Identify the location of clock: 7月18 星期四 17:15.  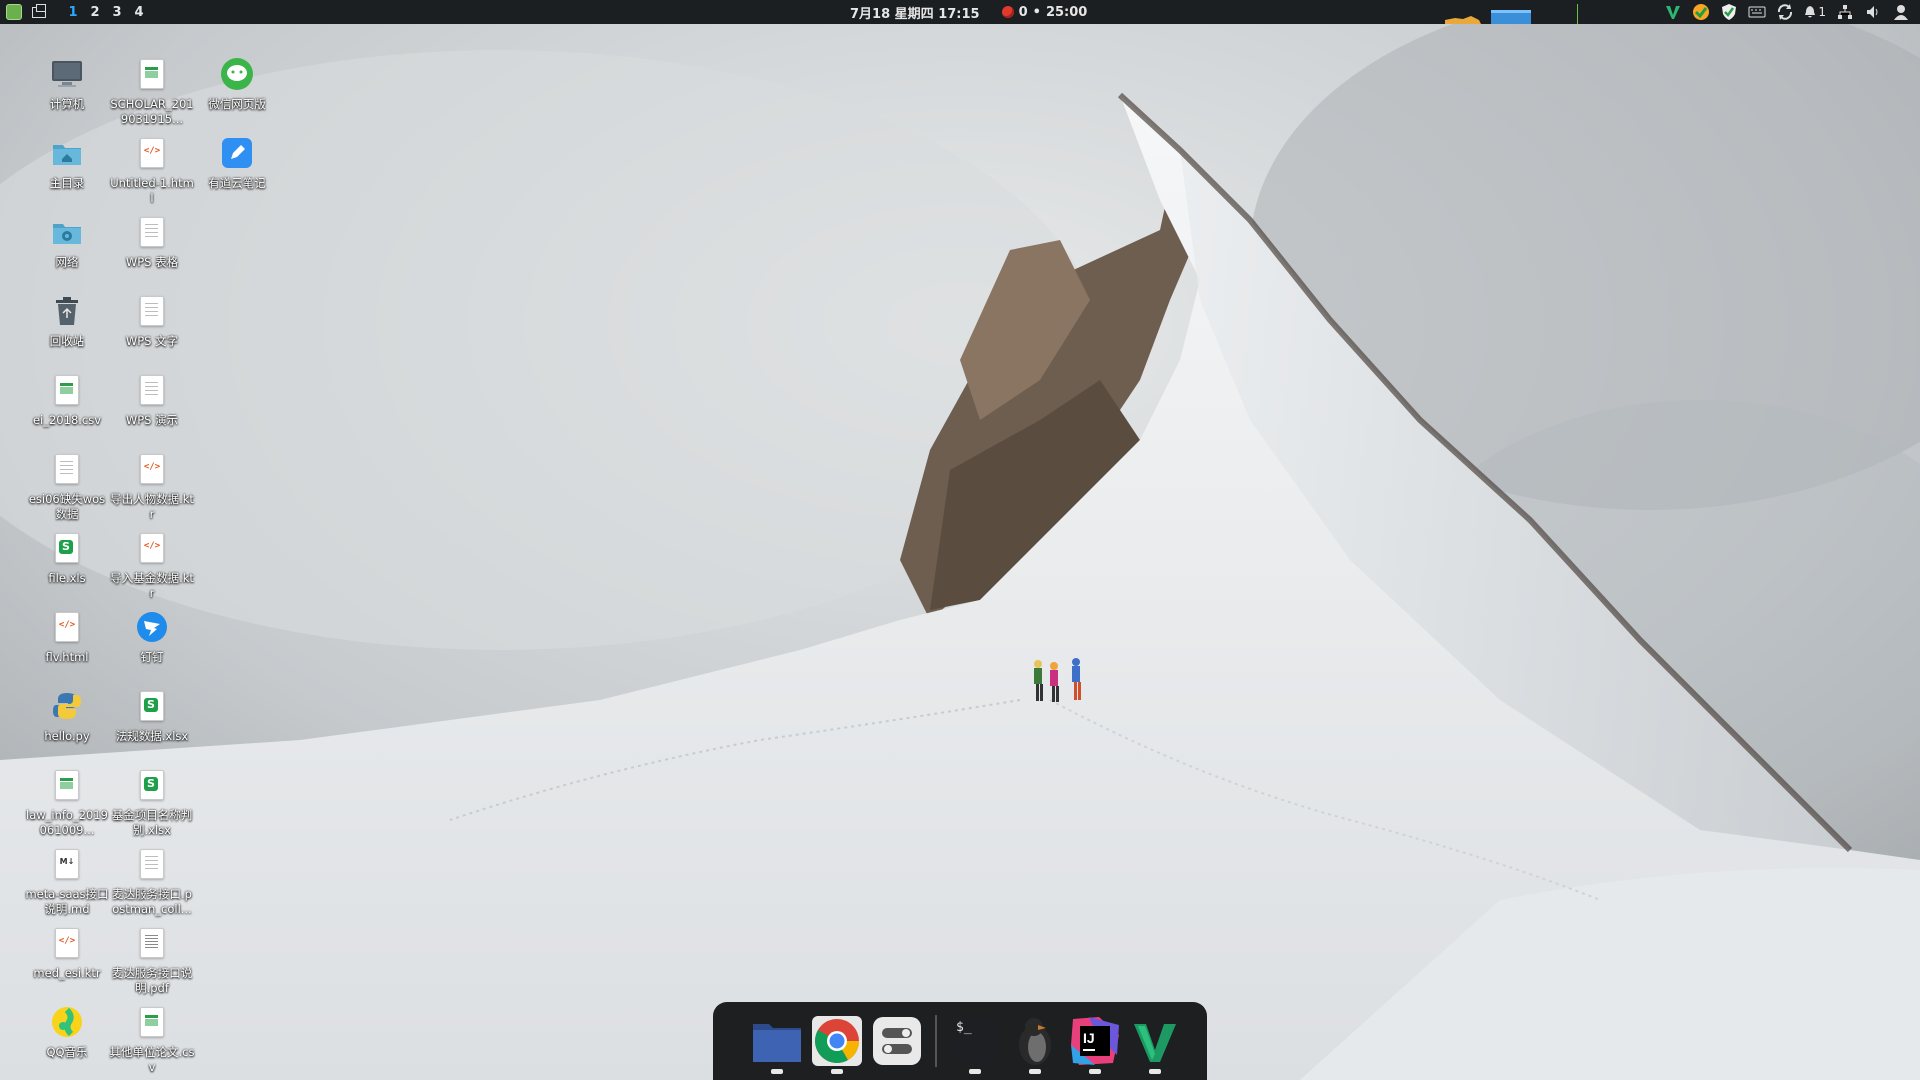
(915, 12).